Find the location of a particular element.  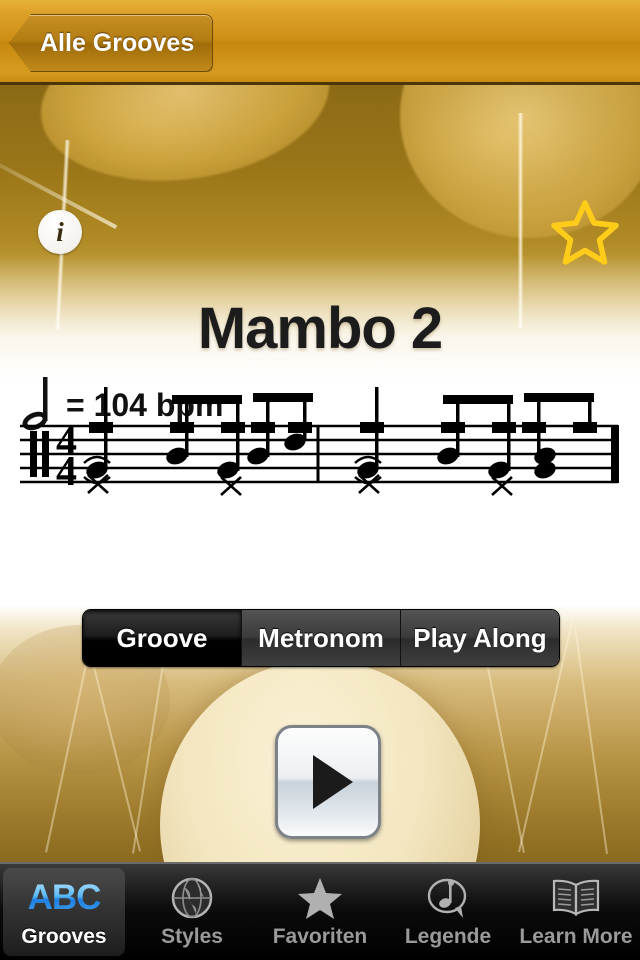

segment-play-along: Play Along is located at coordinates (479, 638).